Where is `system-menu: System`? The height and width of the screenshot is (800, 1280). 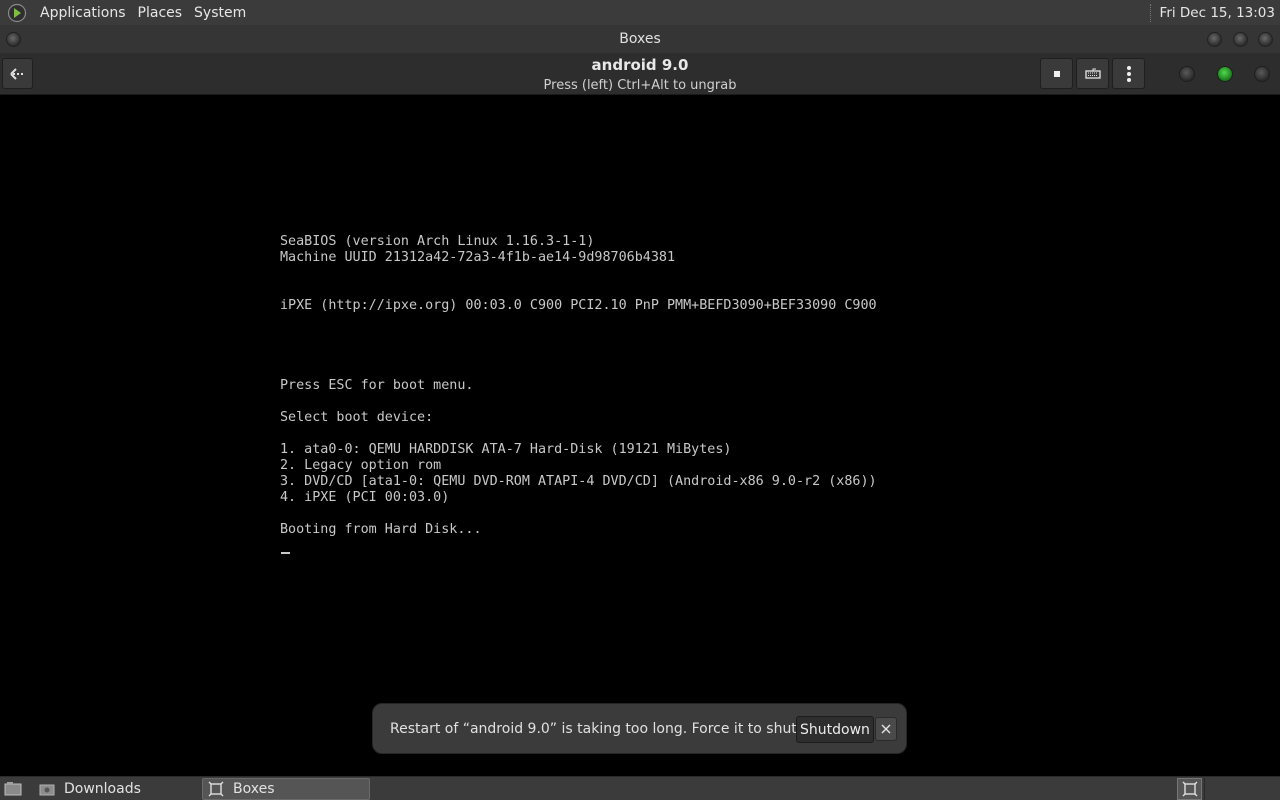 system-menu: System is located at coordinates (220, 13).